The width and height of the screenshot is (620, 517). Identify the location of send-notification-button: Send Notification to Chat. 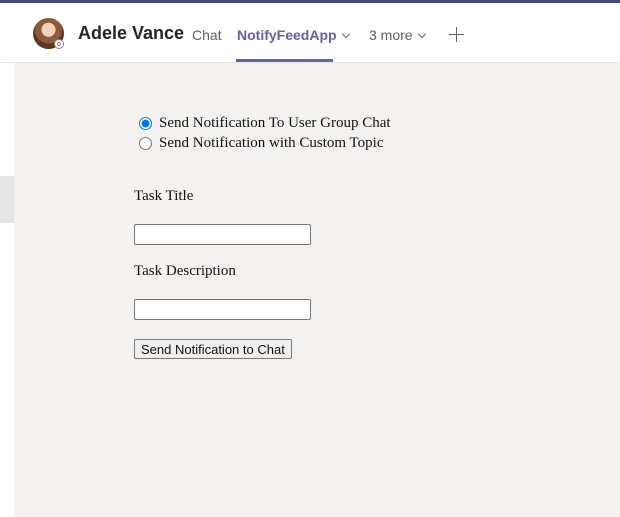
(213, 349).